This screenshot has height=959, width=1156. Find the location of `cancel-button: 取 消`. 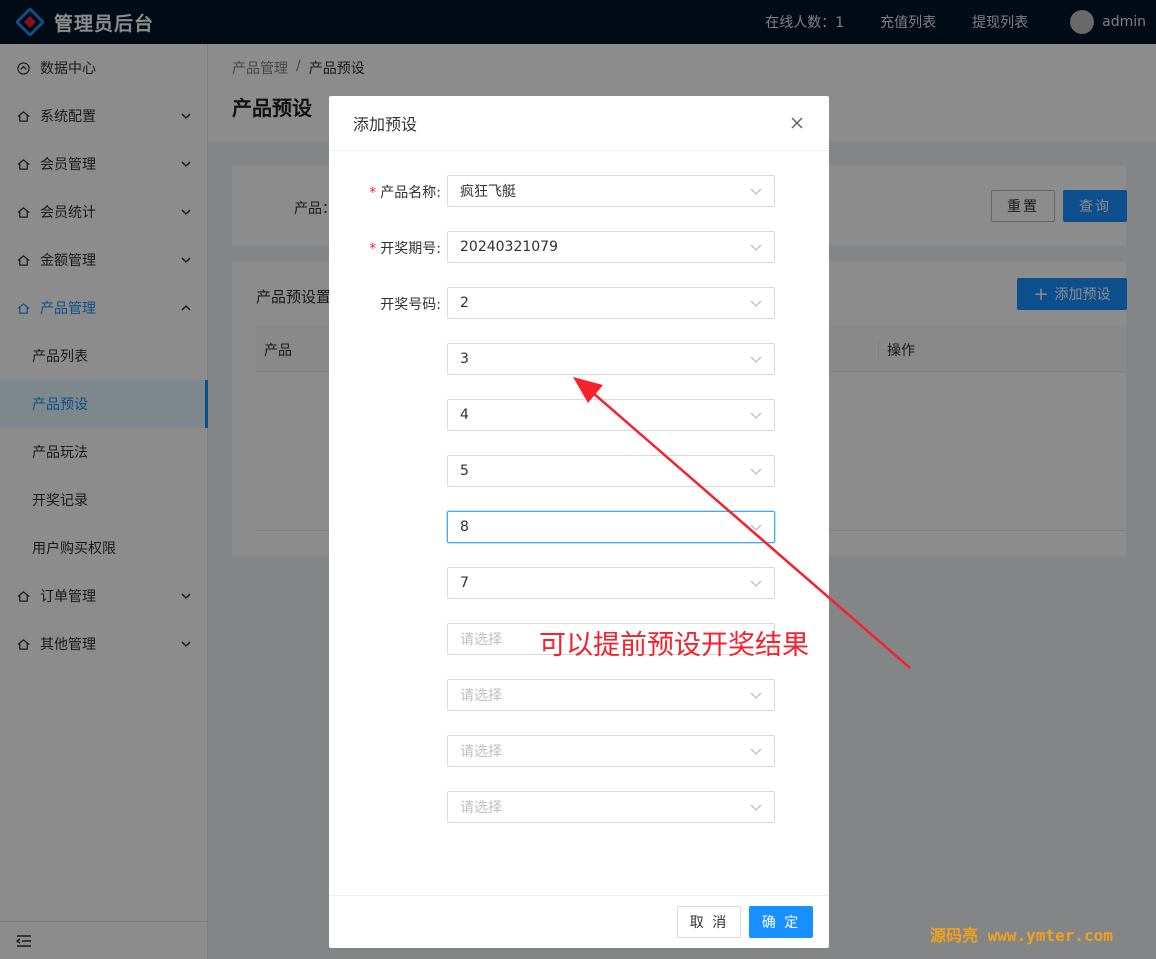

cancel-button: 取 消 is located at coordinates (709, 922).